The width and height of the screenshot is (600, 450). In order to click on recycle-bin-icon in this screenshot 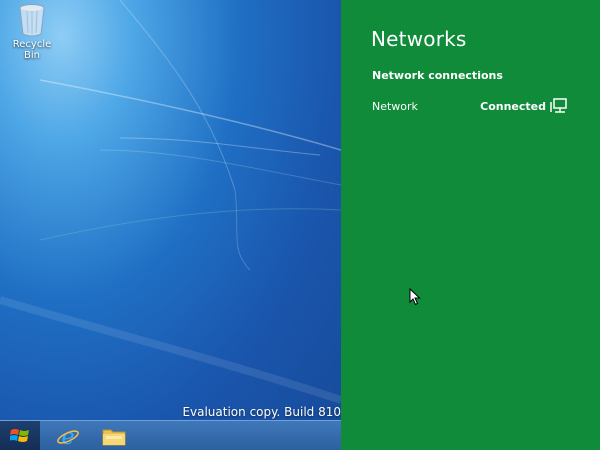, I will do `click(32, 20)`.